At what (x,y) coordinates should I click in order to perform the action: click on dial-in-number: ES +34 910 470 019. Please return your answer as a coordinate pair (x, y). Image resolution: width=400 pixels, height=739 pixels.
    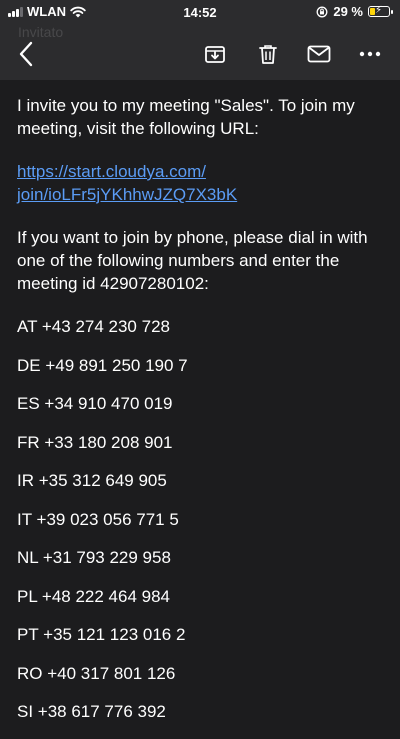
    Looking at the image, I should click on (201, 411).